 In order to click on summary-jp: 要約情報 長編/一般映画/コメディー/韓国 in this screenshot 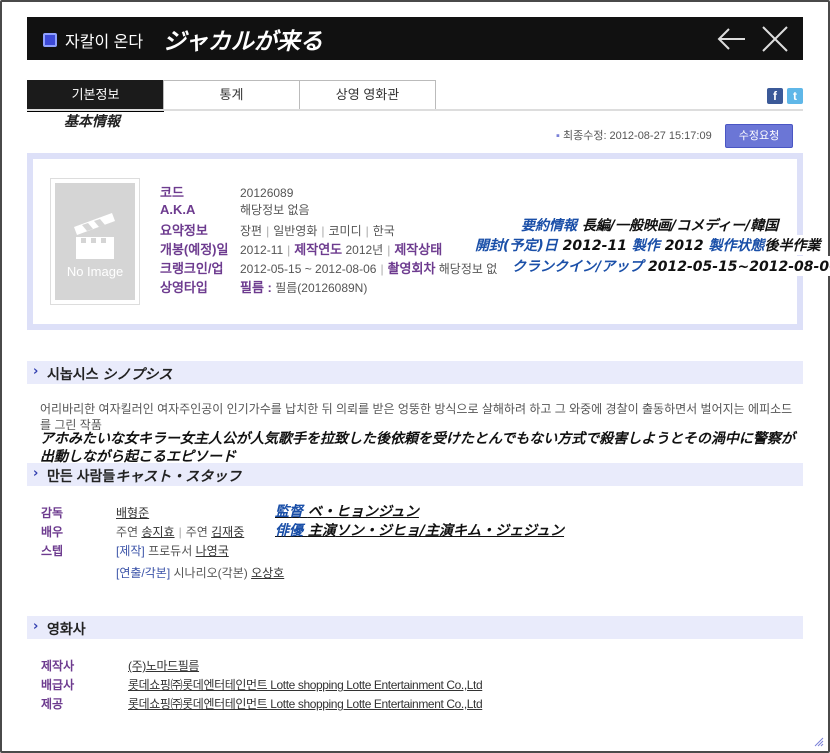, I will do `click(649, 225)`.